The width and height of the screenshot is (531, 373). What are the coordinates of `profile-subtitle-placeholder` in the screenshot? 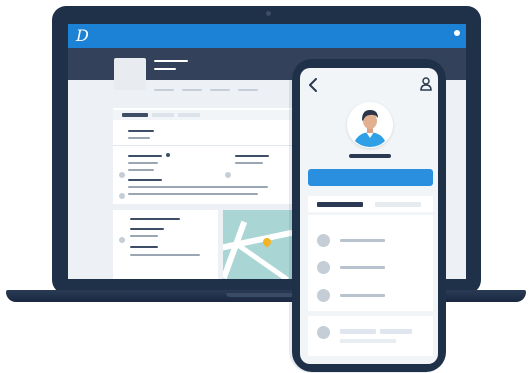 It's located at (165, 69).